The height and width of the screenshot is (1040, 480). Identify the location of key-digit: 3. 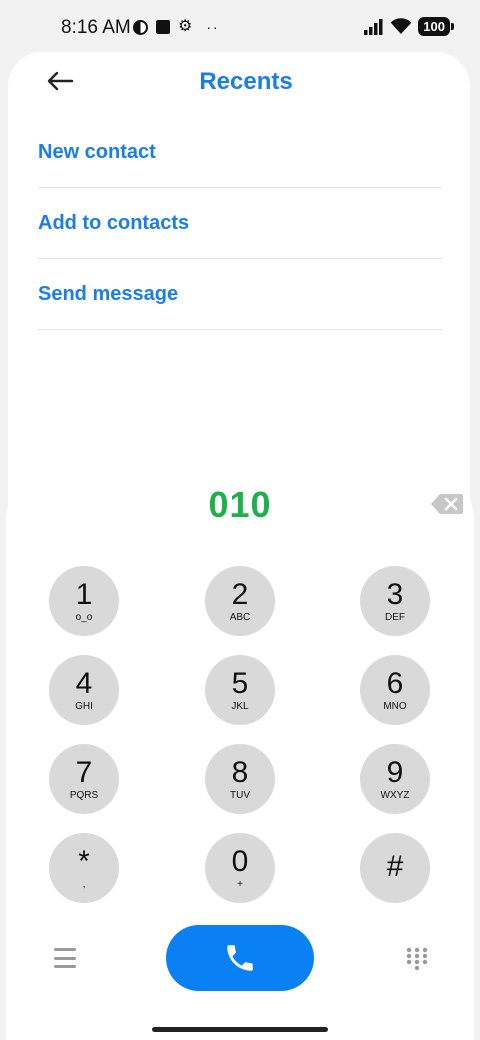
(395, 594).